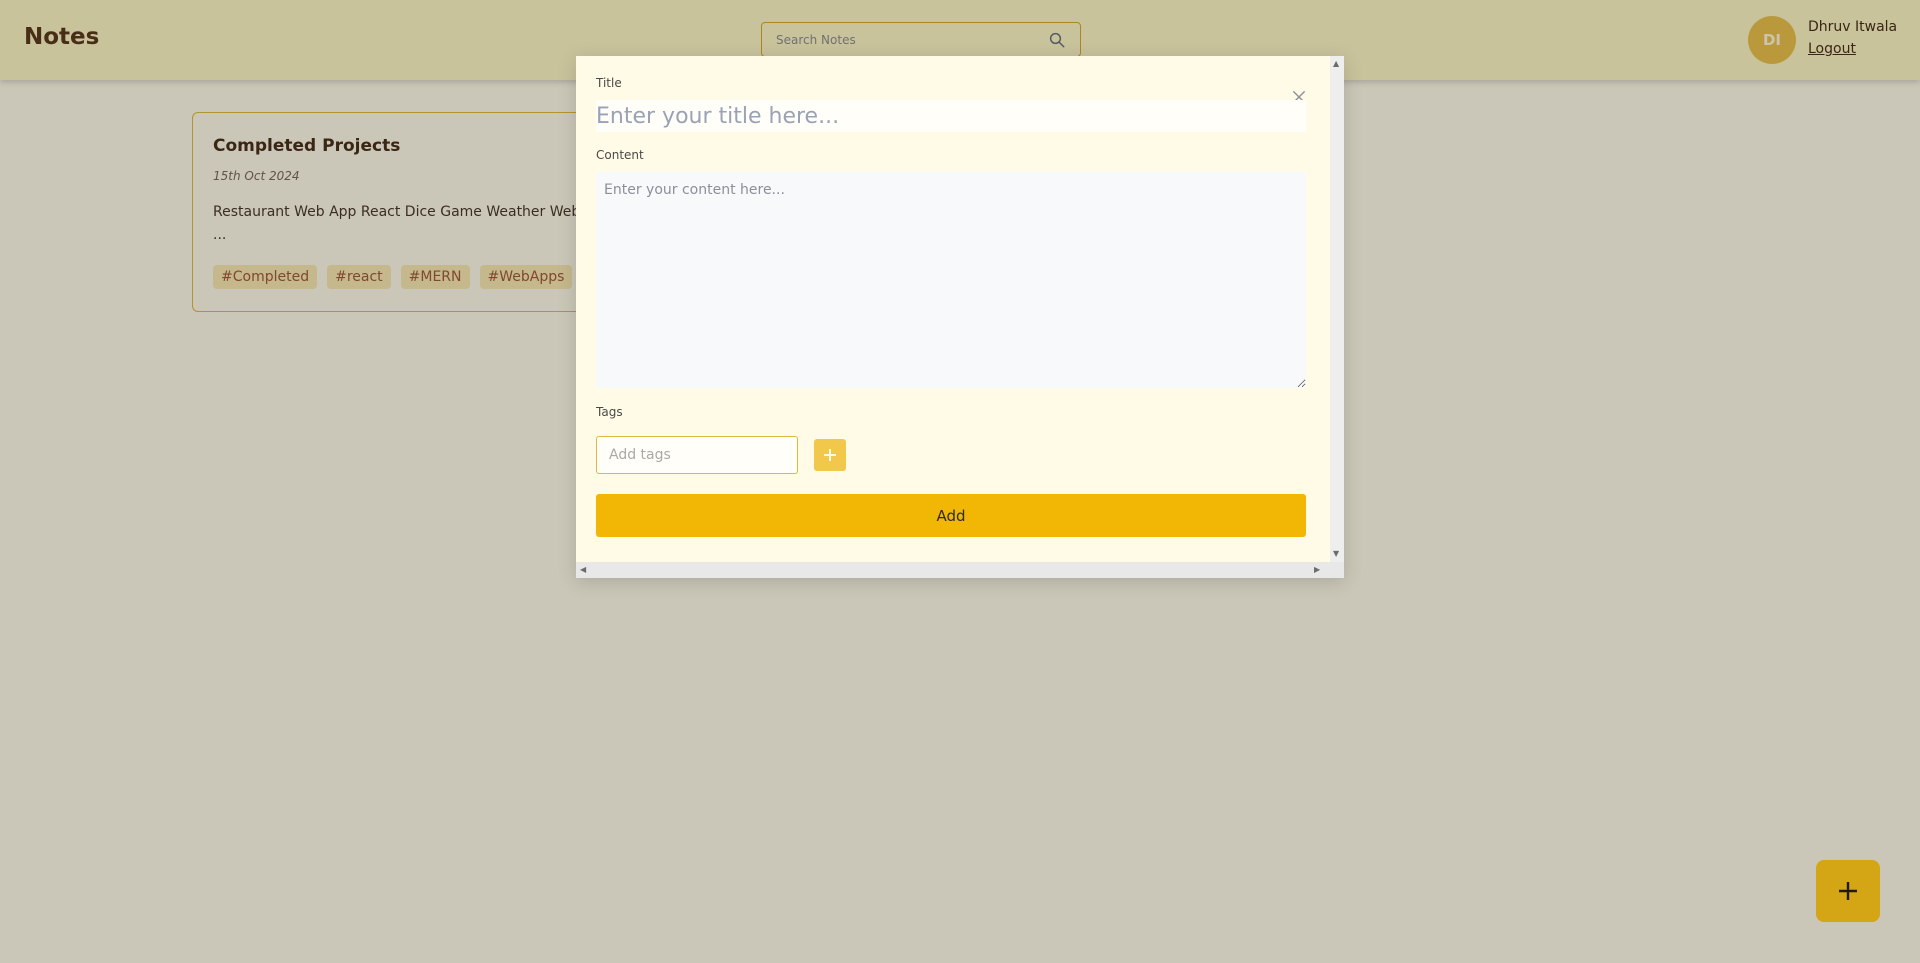 The image size is (1920, 963). I want to click on vertical-scrollbar: ▲ ▼, so click(1337, 309).